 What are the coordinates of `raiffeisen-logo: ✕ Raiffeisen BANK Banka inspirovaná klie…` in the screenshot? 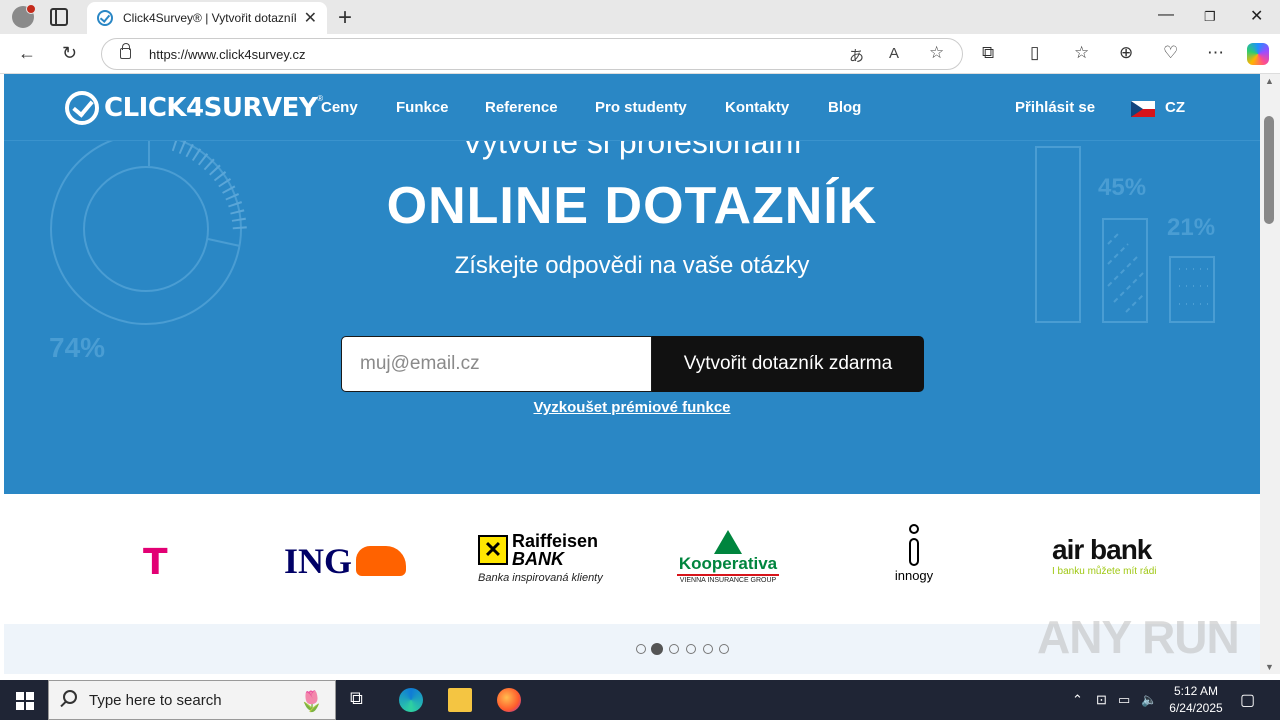 It's located at (540, 558).